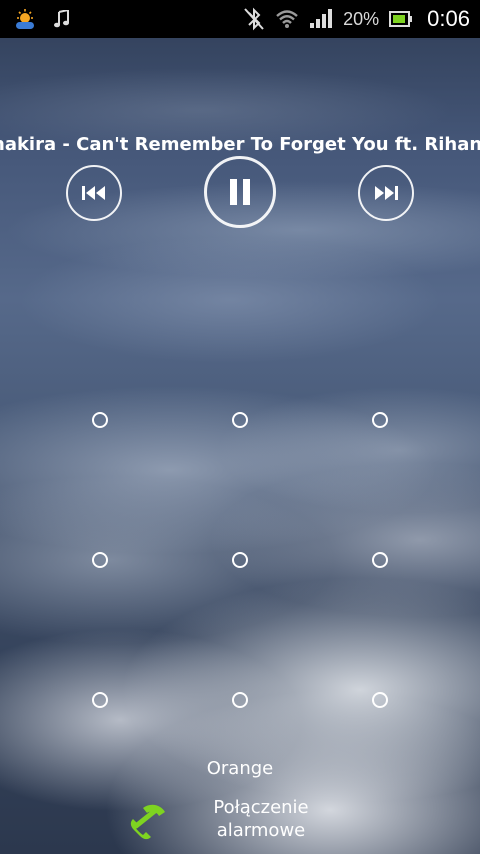 This screenshot has width=480, height=854. Describe the element at coordinates (147, 822) in the screenshot. I see `phone-icon` at that location.